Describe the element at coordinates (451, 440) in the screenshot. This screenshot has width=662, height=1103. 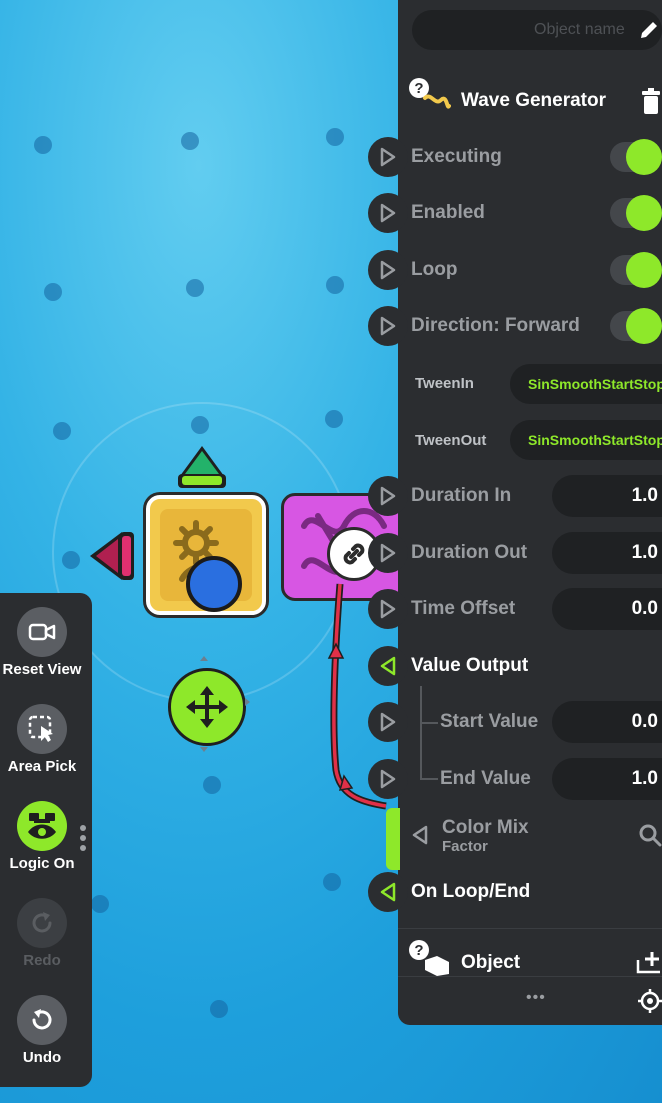
I see `tween-out-label: TweenOut` at that location.